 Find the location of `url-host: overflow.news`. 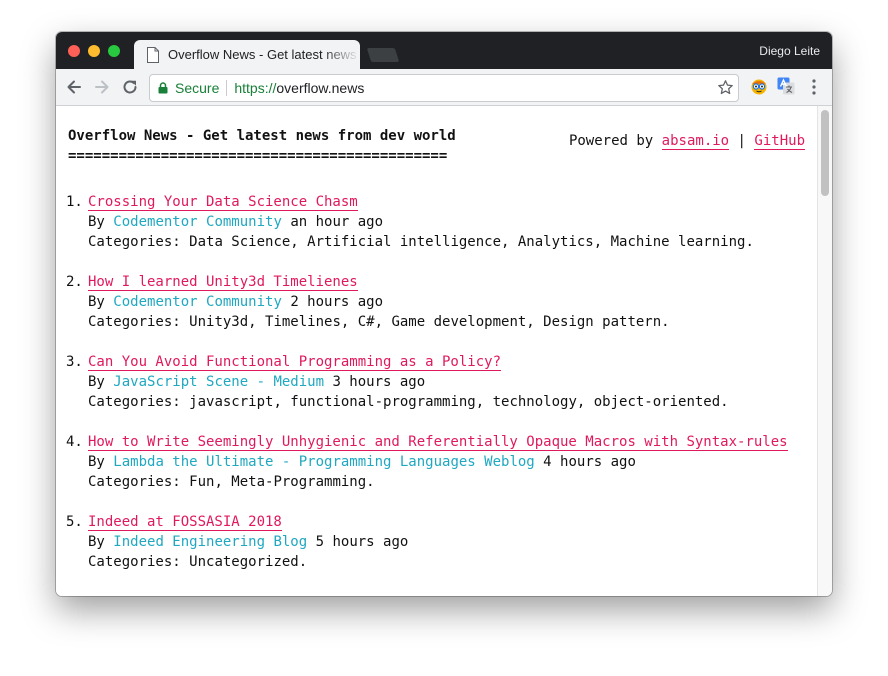

url-host: overflow.news is located at coordinates (320, 88).